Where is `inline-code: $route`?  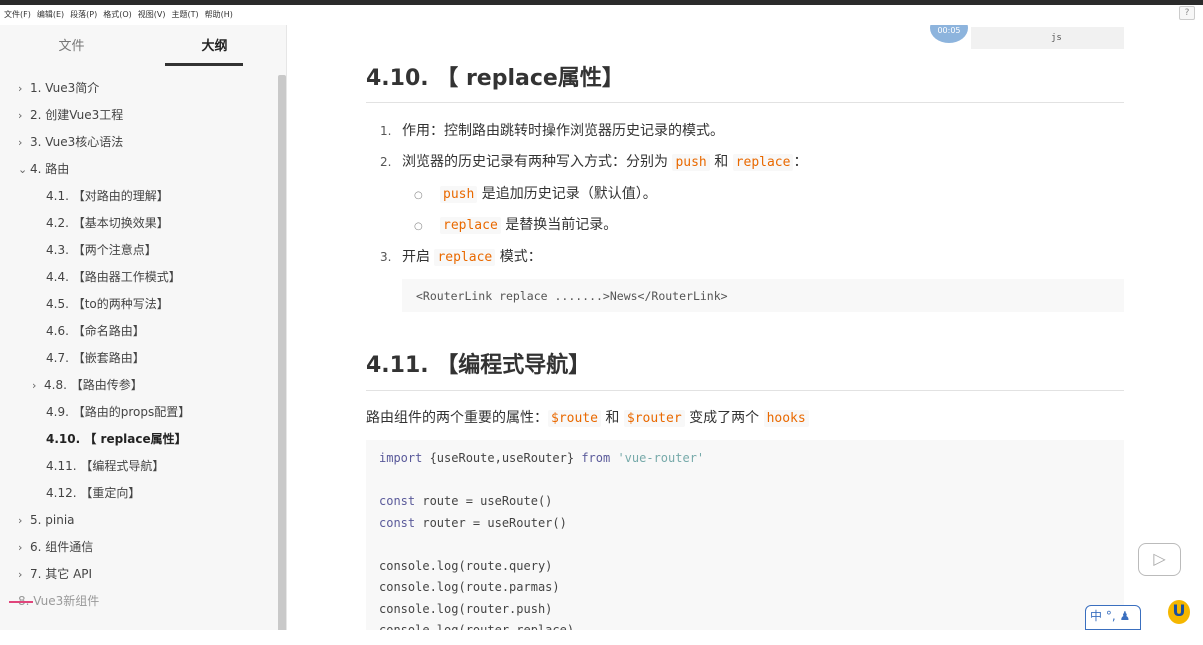
inline-code: $route is located at coordinates (574, 418).